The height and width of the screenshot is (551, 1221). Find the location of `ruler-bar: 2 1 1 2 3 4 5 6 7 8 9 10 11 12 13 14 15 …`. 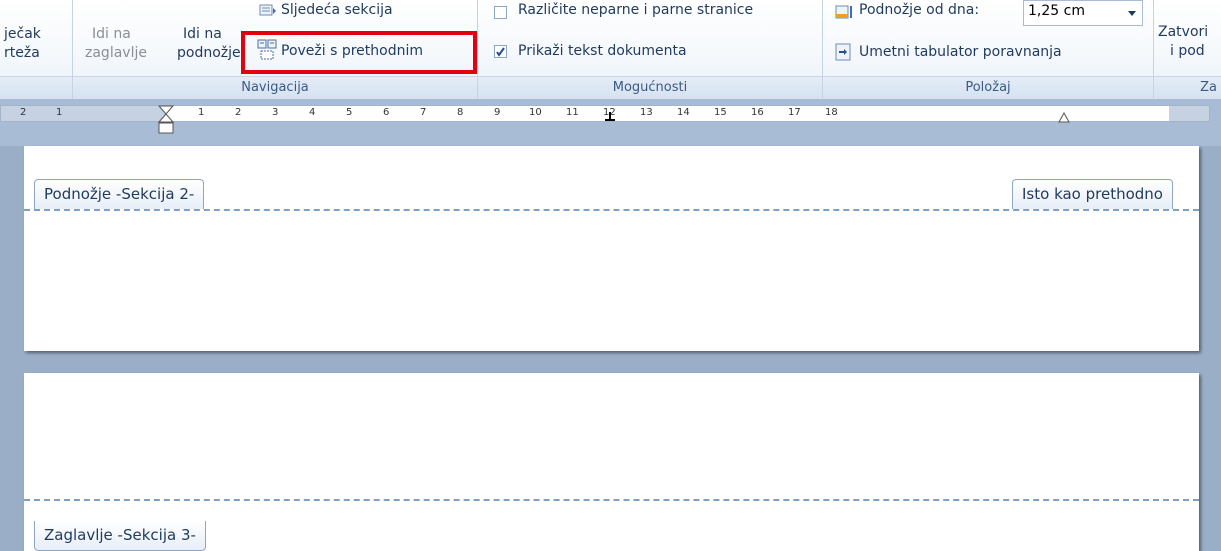

ruler-bar: 2 1 1 2 3 4 5 6 7 8 9 10 11 12 13 14 15 … is located at coordinates (605, 119).